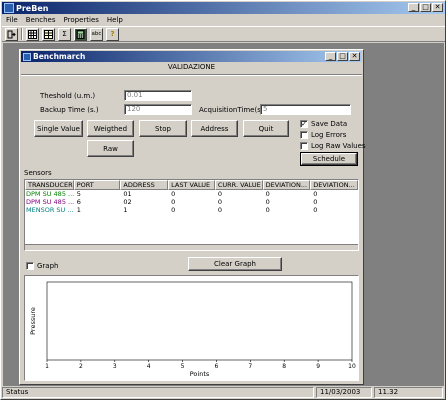 The height and width of the screenshot is (400, 446). I want to click on col-port: PORT, so click(97, 185).